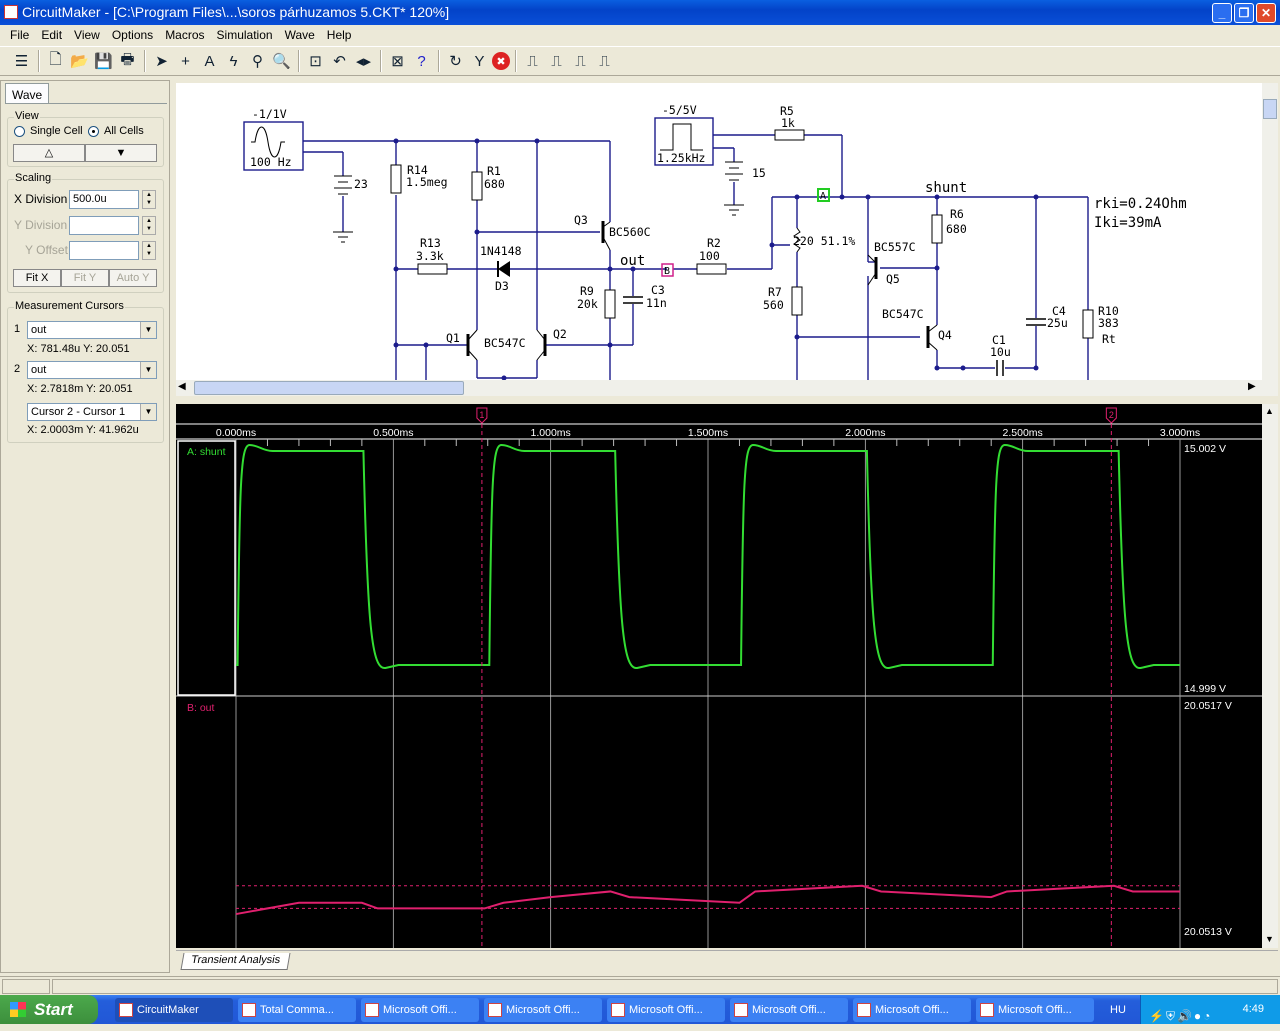  What do you see at coordinates (206, 452) in the screenshot?
I see `channel-a-label: A: shunt` at bounding box center [206, 452].